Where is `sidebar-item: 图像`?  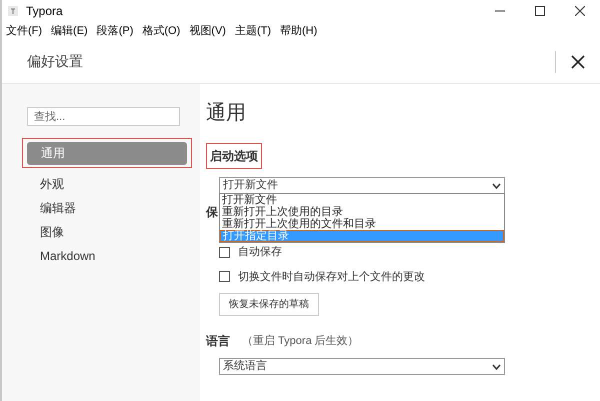 sidebar-item: 图像 is located at coordinates (107, 232).